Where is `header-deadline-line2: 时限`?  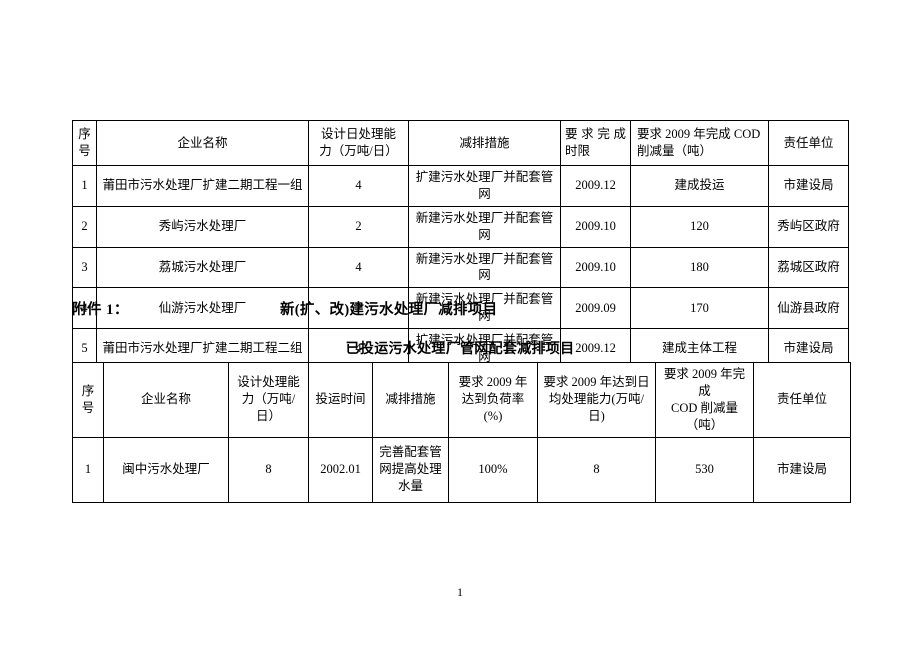 header-deadline-line2: 时限 is located at coordinates (578, 151).